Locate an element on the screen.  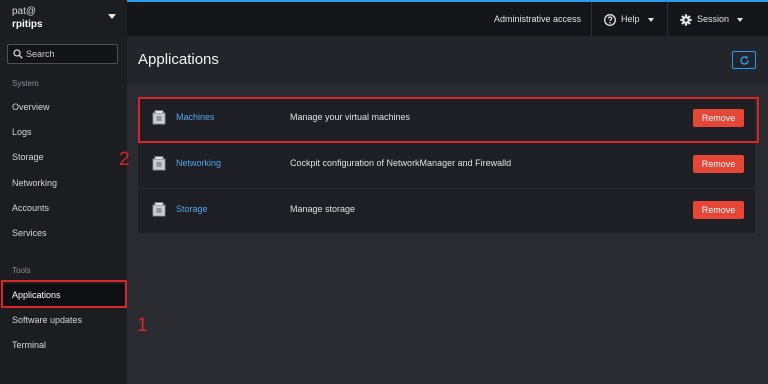
refresh-button is located at coordinates (744, 60).